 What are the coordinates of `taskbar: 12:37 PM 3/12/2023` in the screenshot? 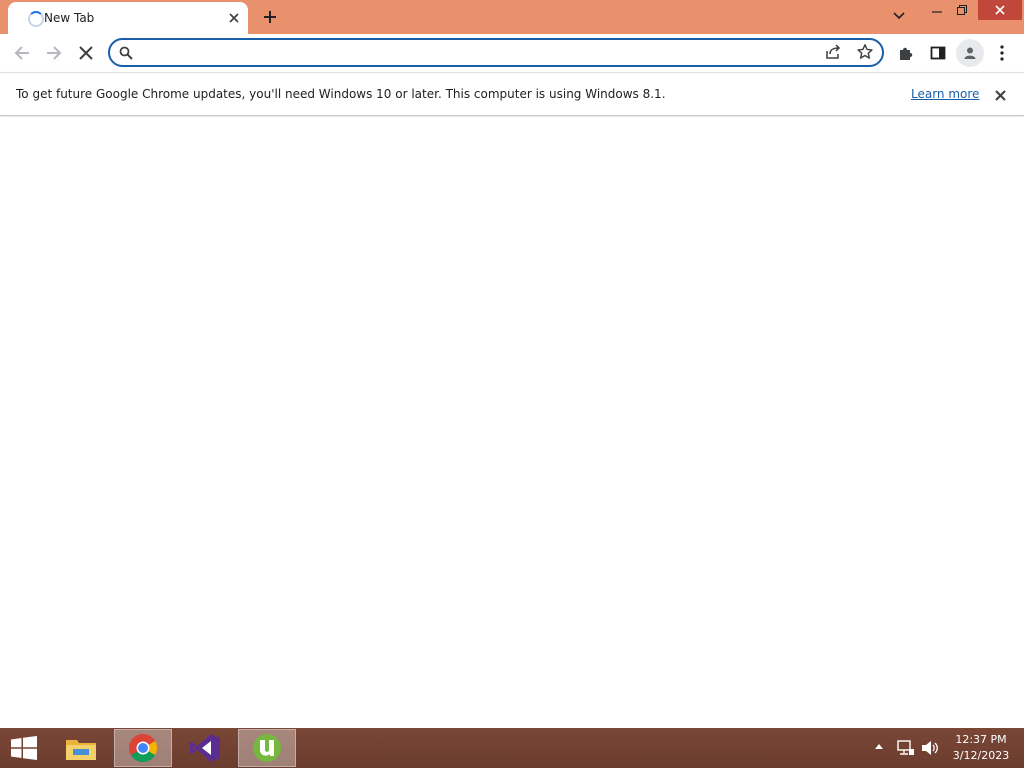 It's located at (512, 748).